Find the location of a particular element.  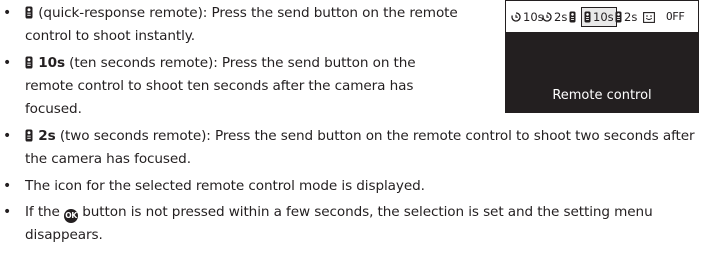

menu-option-off: OFF is located at coordinates (675, 17).